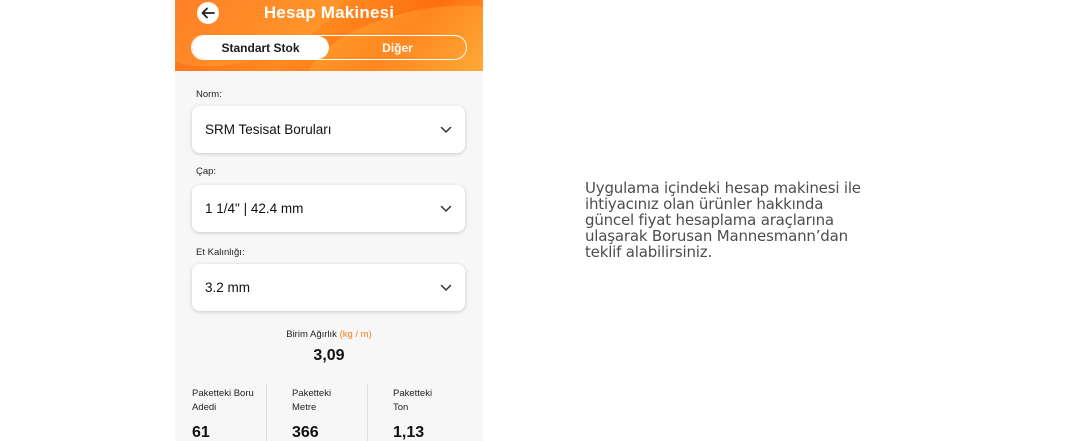 The width and height of the screenshot is (1076, 441). I want to click on cap-label: Çap:, so click(206, 171).